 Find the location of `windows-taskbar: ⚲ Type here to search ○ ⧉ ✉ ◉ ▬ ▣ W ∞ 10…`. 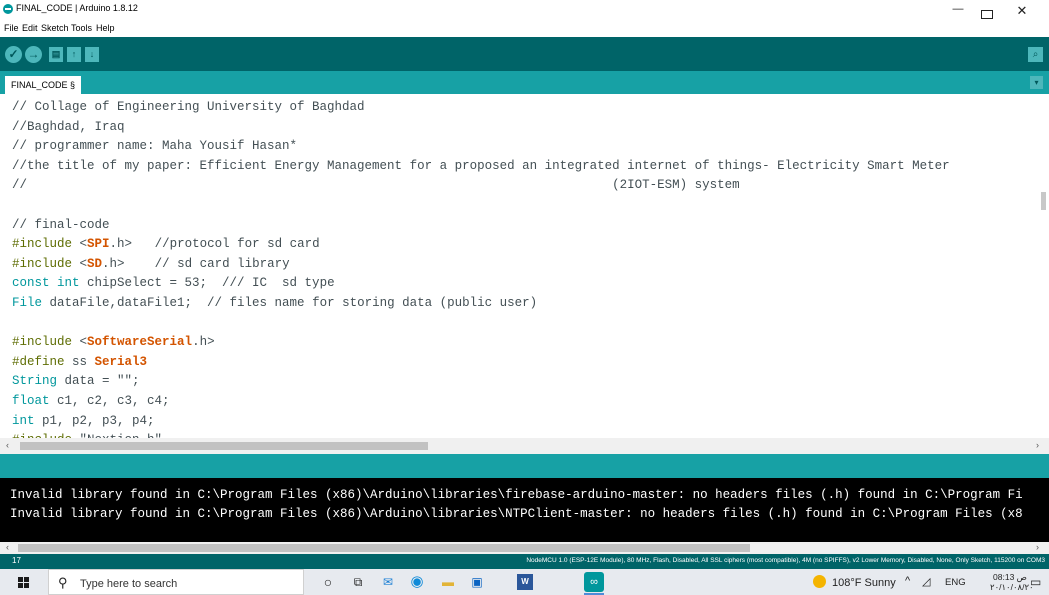

windows-taskbar: ⚲ Type here to search ○ ⧉ ✉ ◉ ▬ ▣ W ∞ 10… is located at coordinates (524, 582).